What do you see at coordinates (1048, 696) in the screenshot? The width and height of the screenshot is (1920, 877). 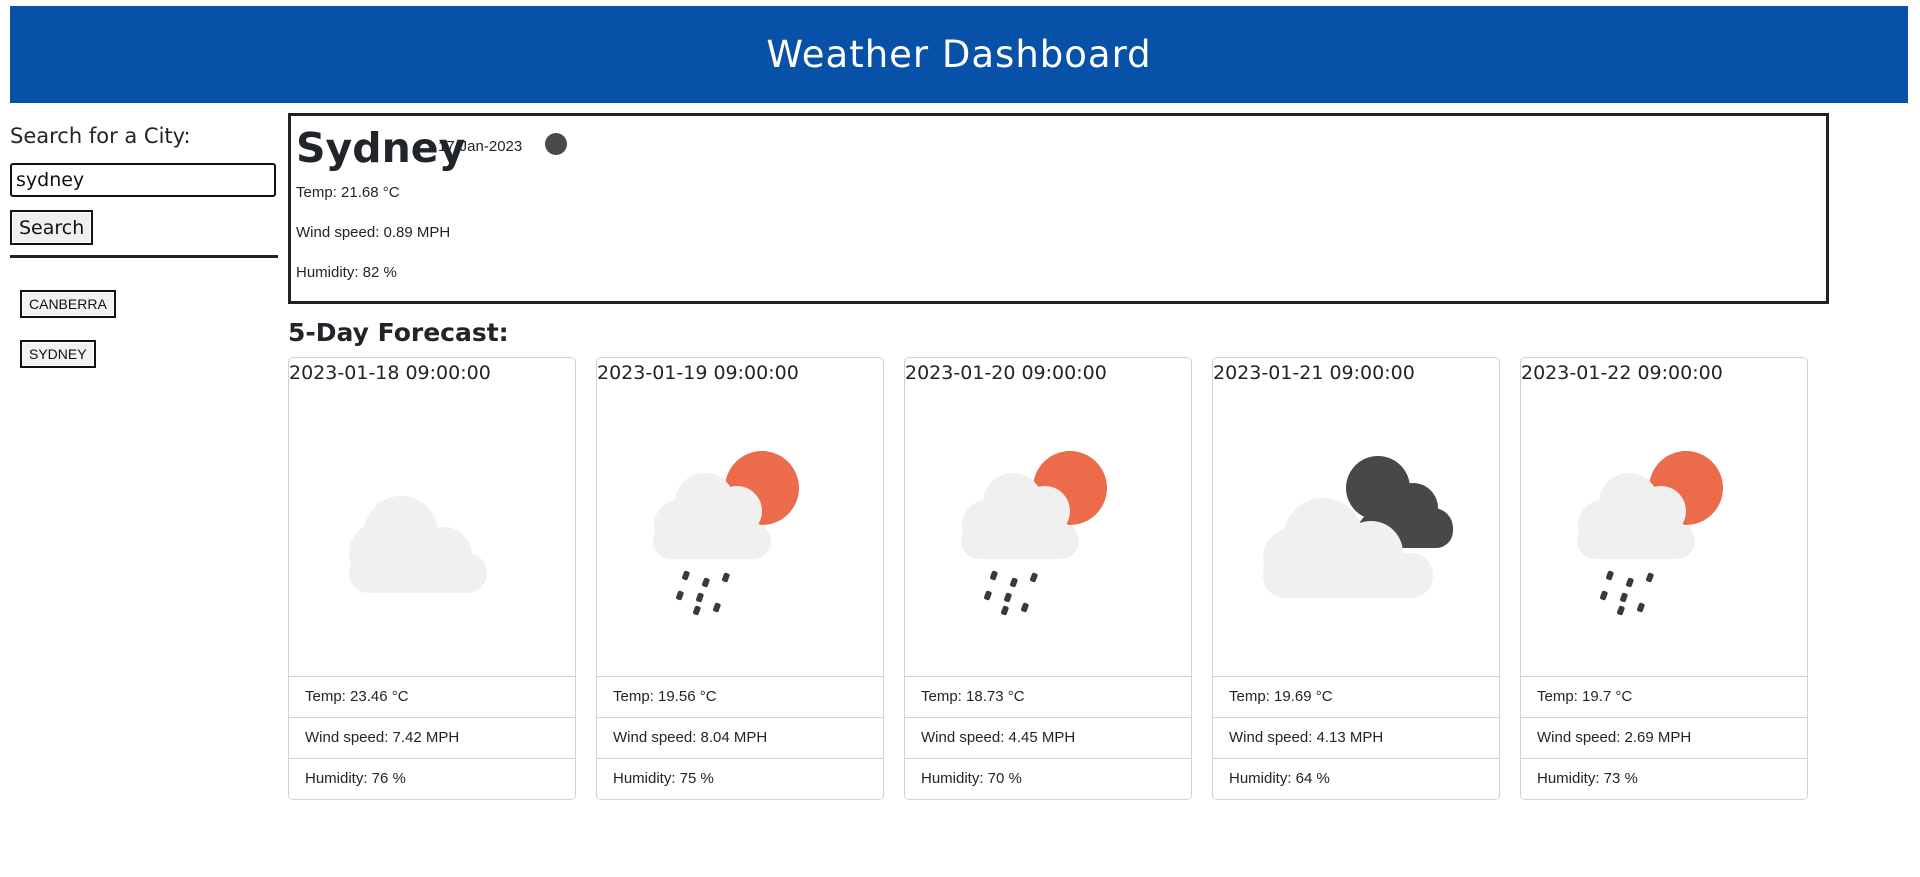 I see `forecast-temp: Temp: 18.73 °C` at bounding box center [1048, 696].